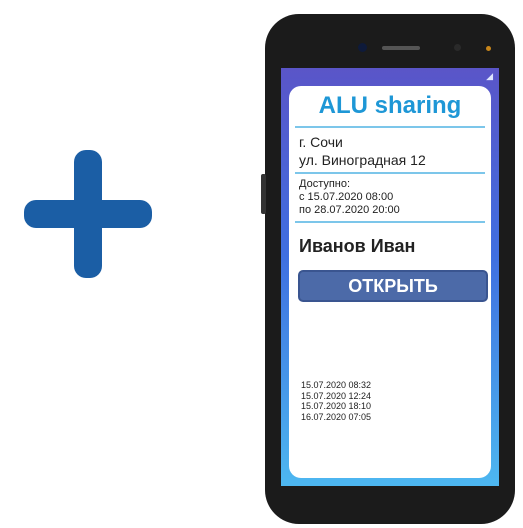  I want to click on front-camera, so click(362, 47).